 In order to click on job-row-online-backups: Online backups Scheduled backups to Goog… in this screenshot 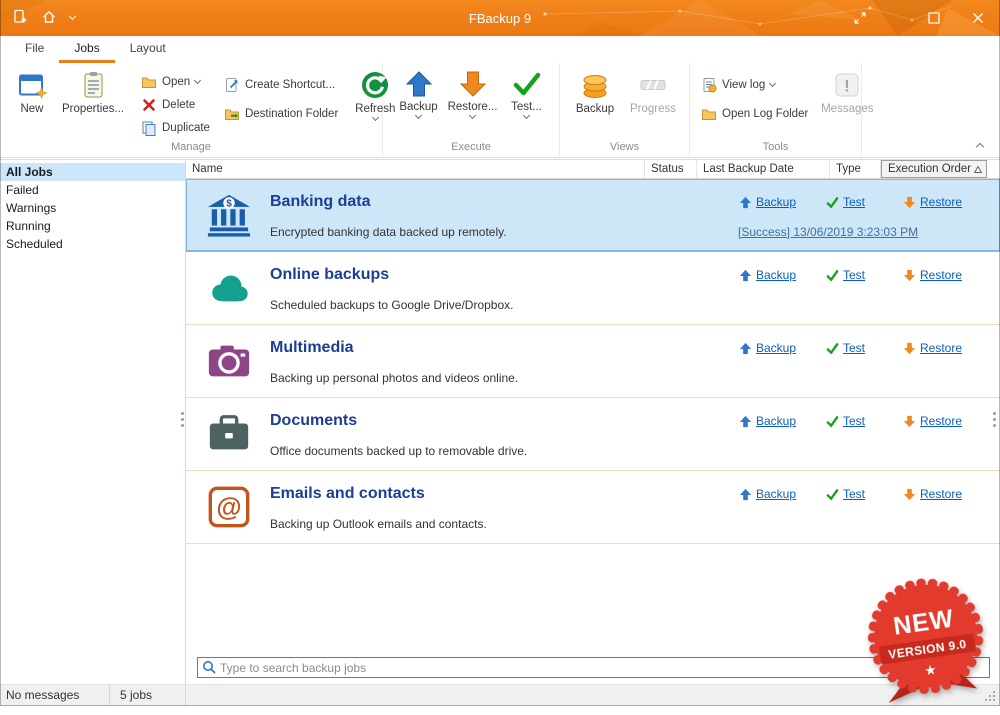, I will do `click(593, 288)`.